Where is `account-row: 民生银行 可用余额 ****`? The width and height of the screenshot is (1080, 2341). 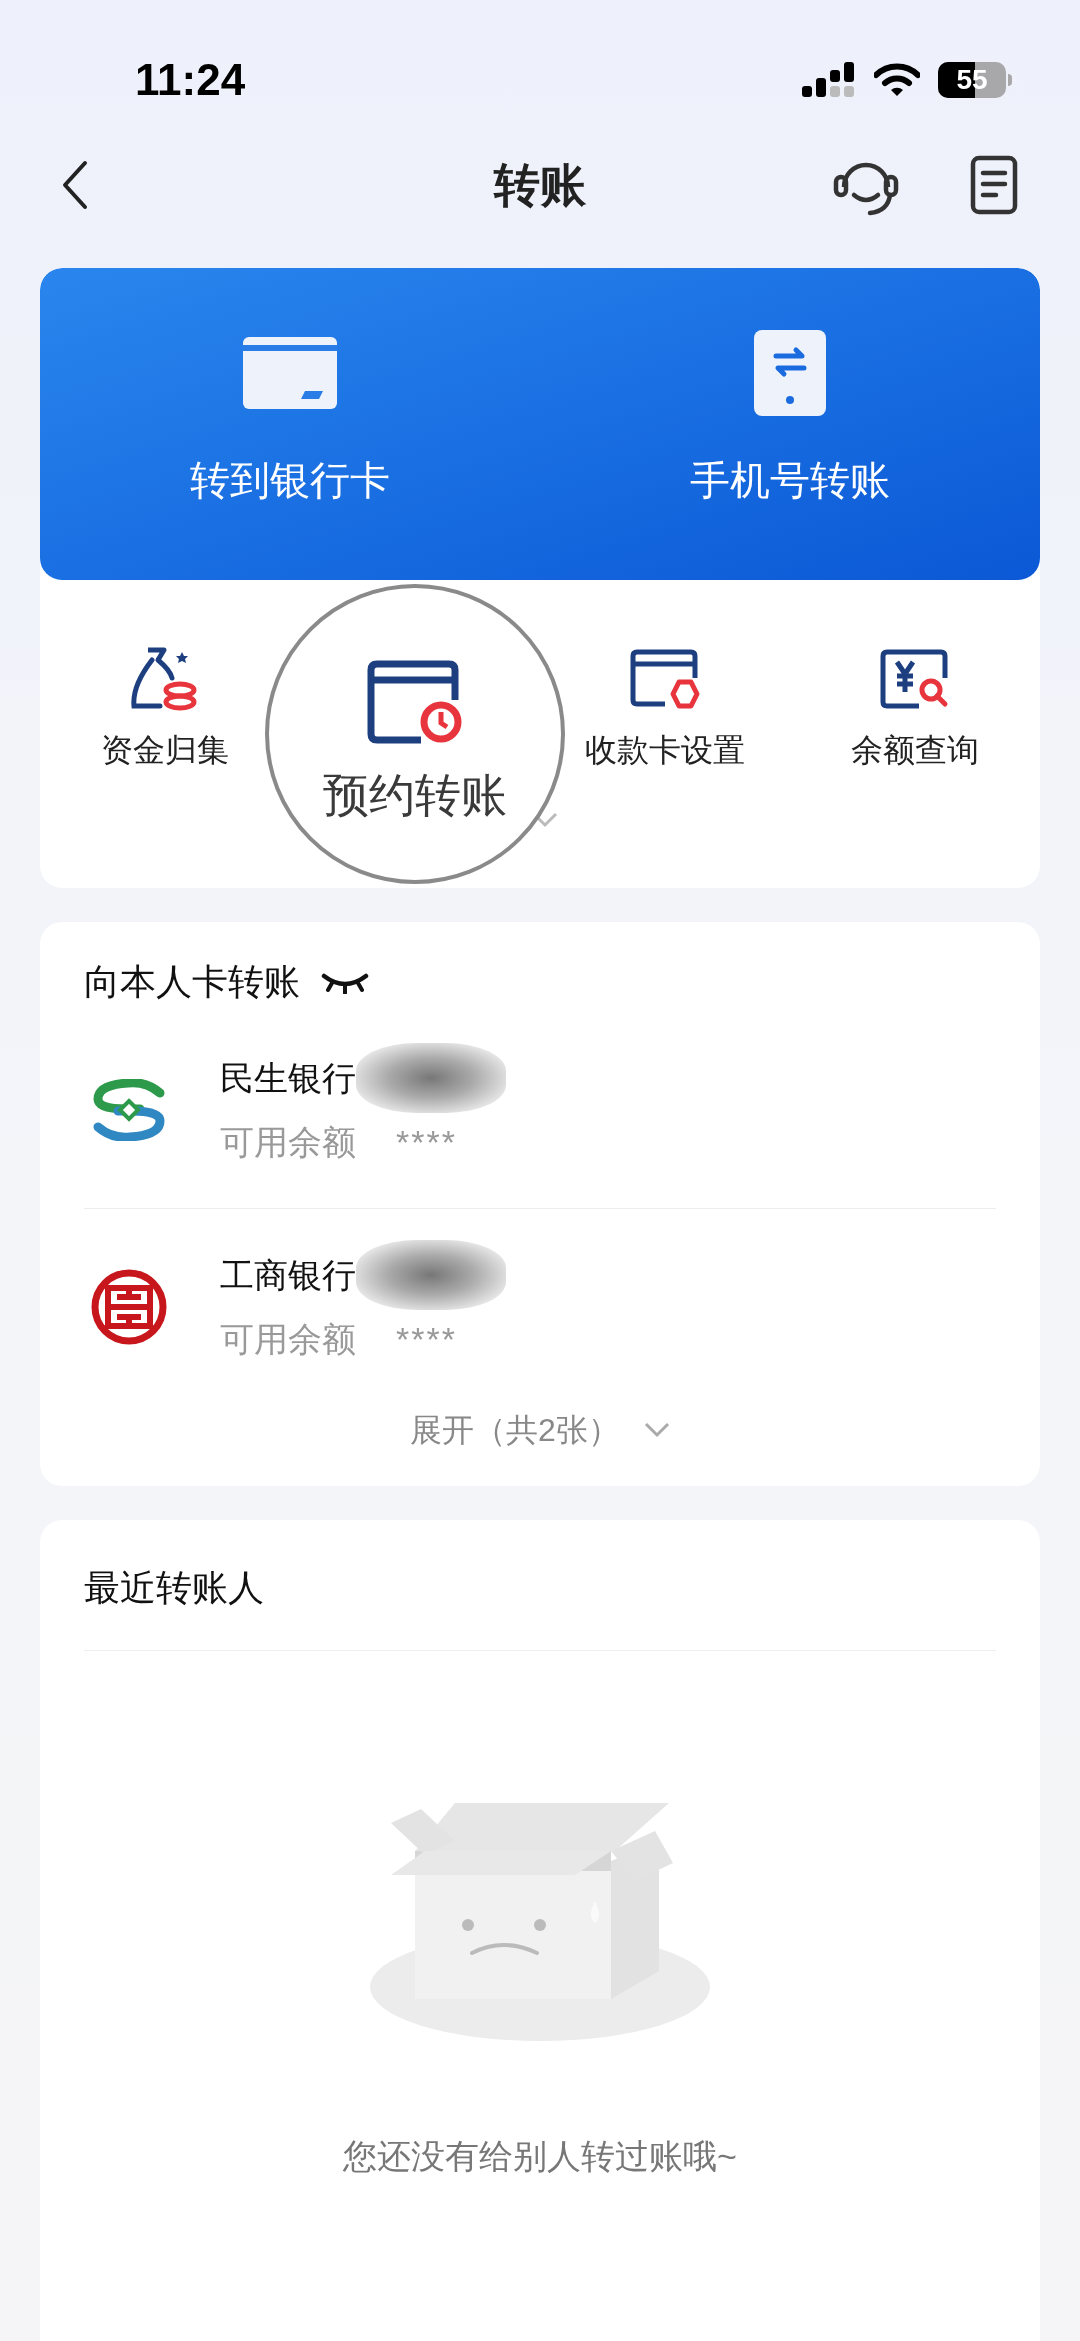
account-row: 民生银行 可用余额 **** is located at coordinates (540, 1110).